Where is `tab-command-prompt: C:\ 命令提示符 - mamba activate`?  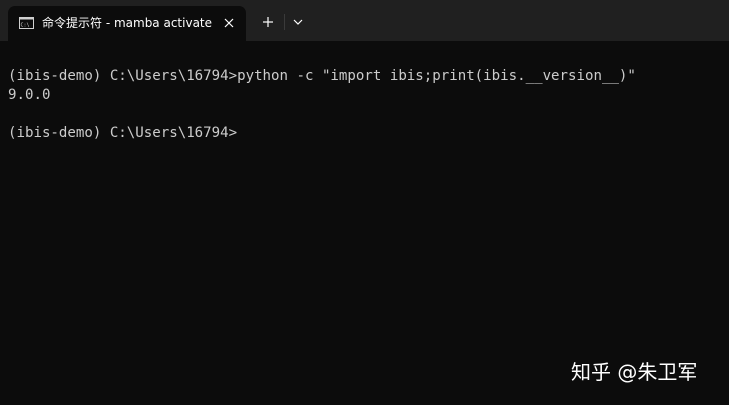 tab-command-prompt: C:\ 命令提示符 - mamba activate is located at coordinates (127, 23).